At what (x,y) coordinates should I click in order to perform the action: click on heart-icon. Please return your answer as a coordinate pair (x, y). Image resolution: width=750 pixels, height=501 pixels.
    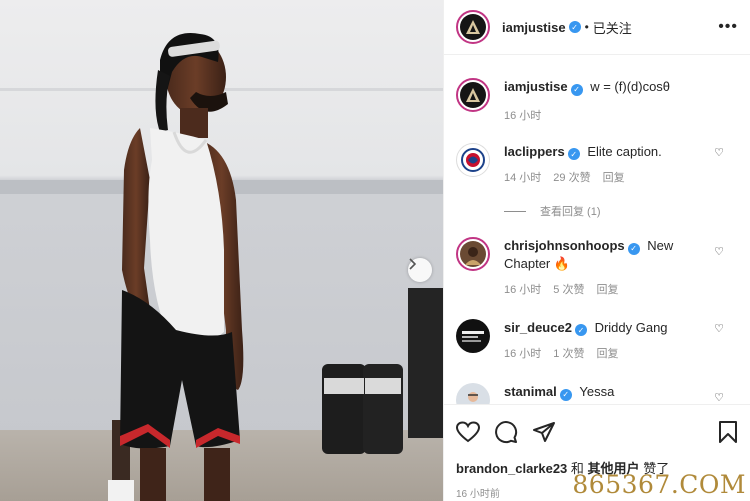
    Looking at the image, I should click on (468, 432).